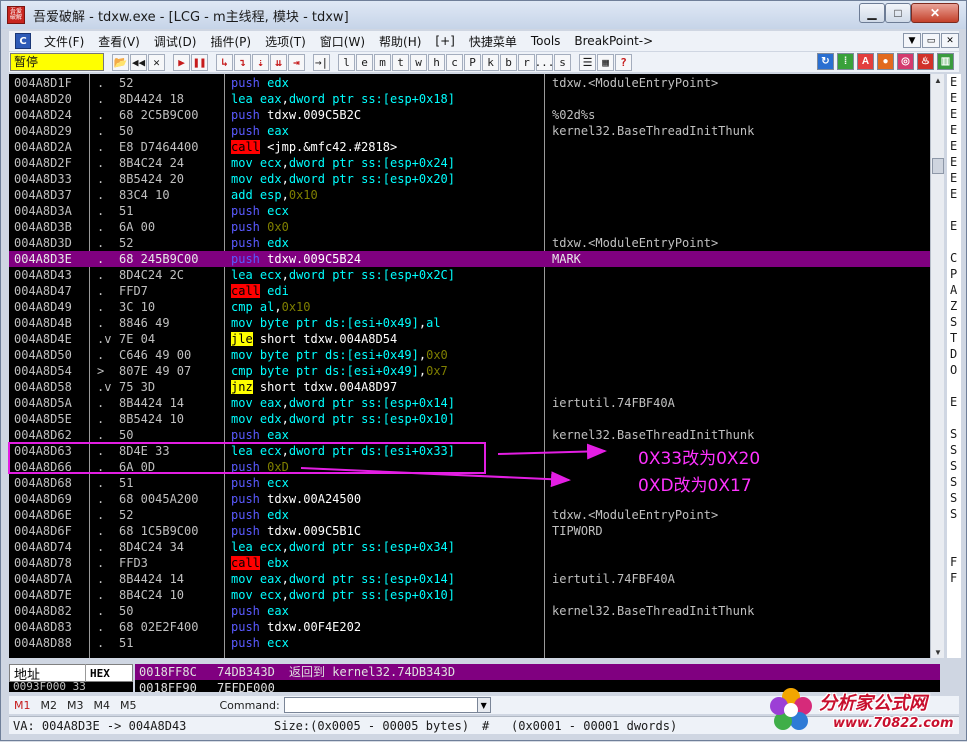 The height and width of the screenshot is (742, 967). What do you see at coordinates (23, 41) in the screenshot?
I see `cpu-window-icon: C` at bounding box center [23, 41].